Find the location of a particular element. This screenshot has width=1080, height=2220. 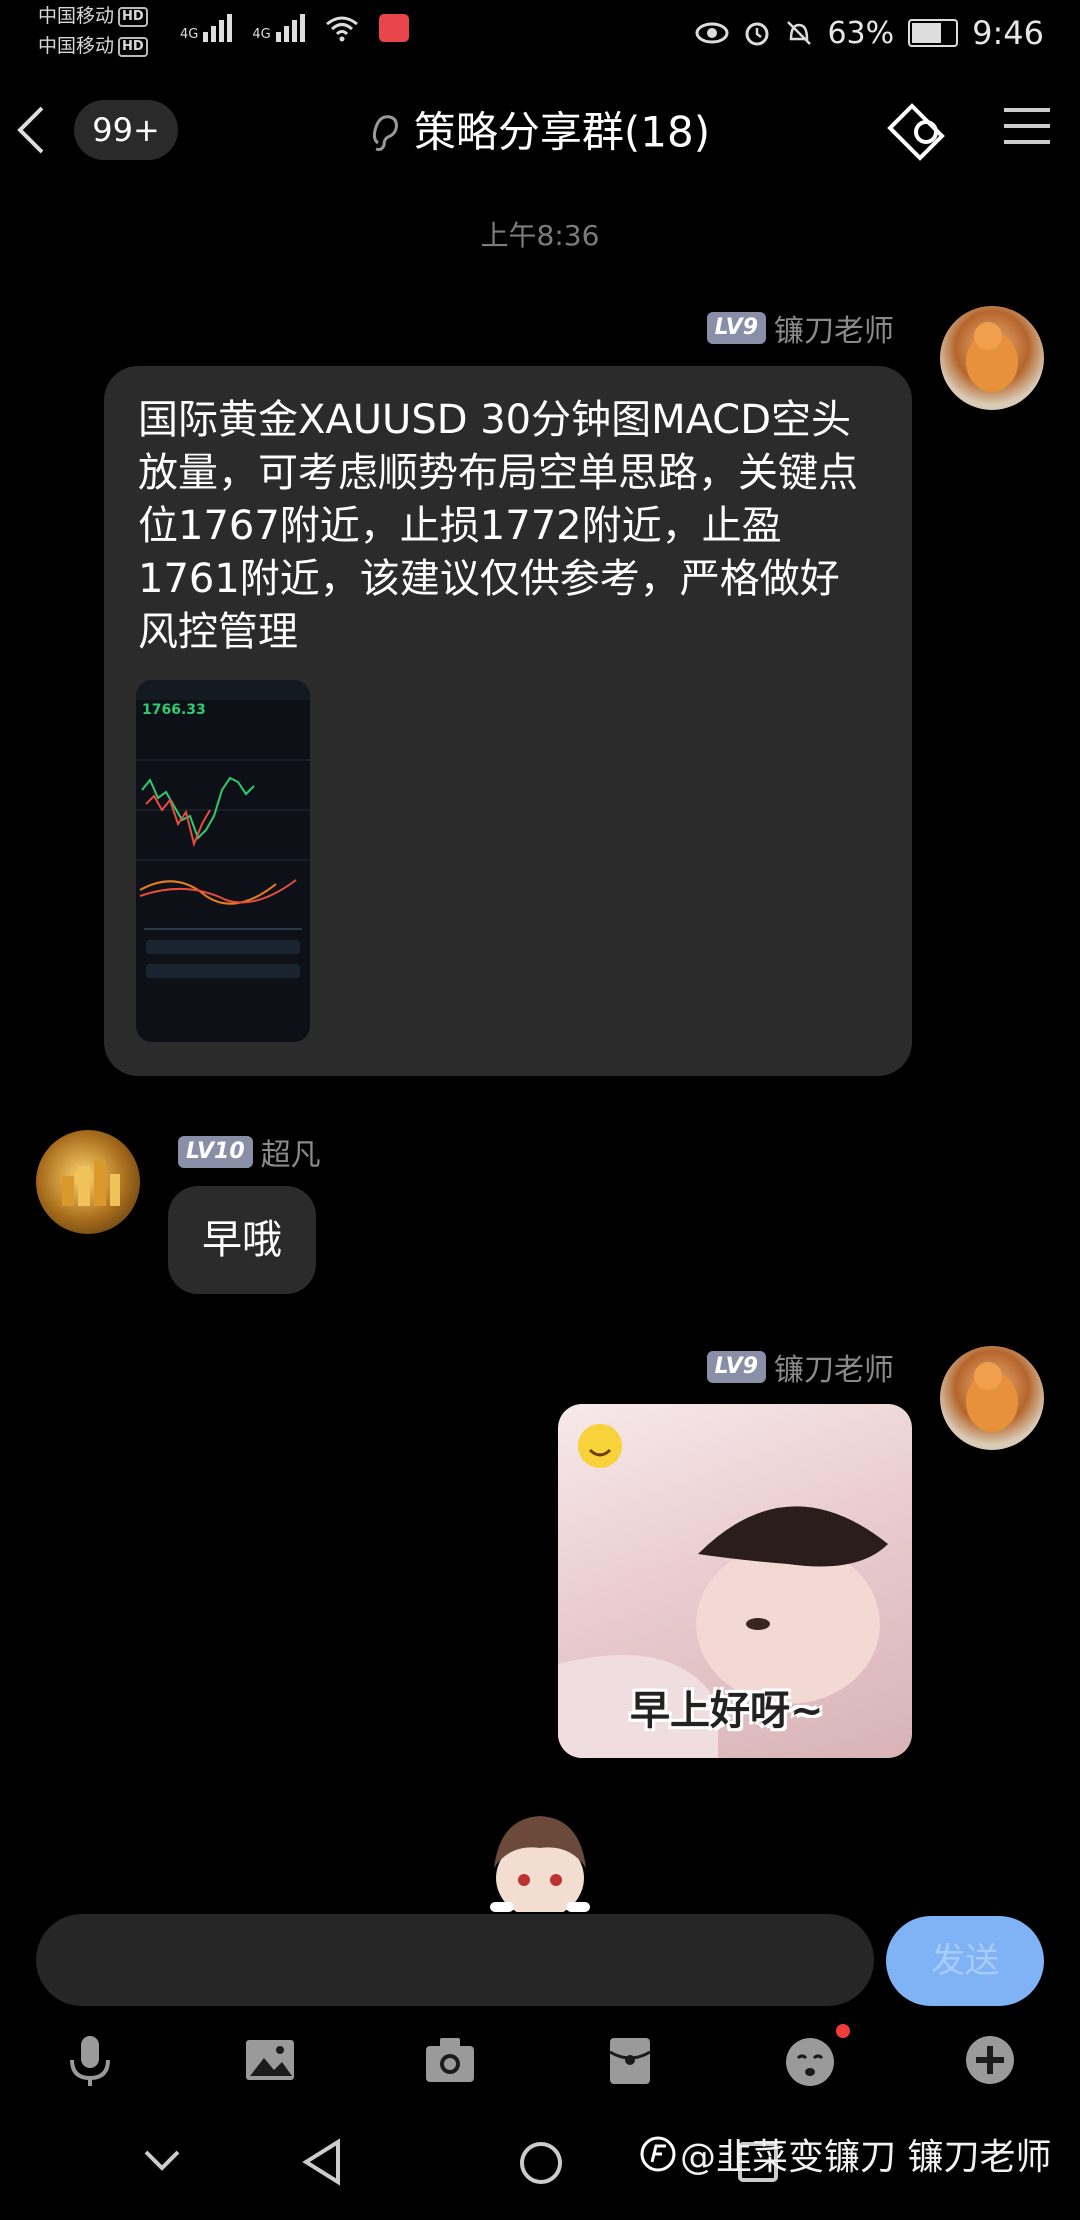

sender-info: LV10 超凡 is located at coordinates (249, 1152).